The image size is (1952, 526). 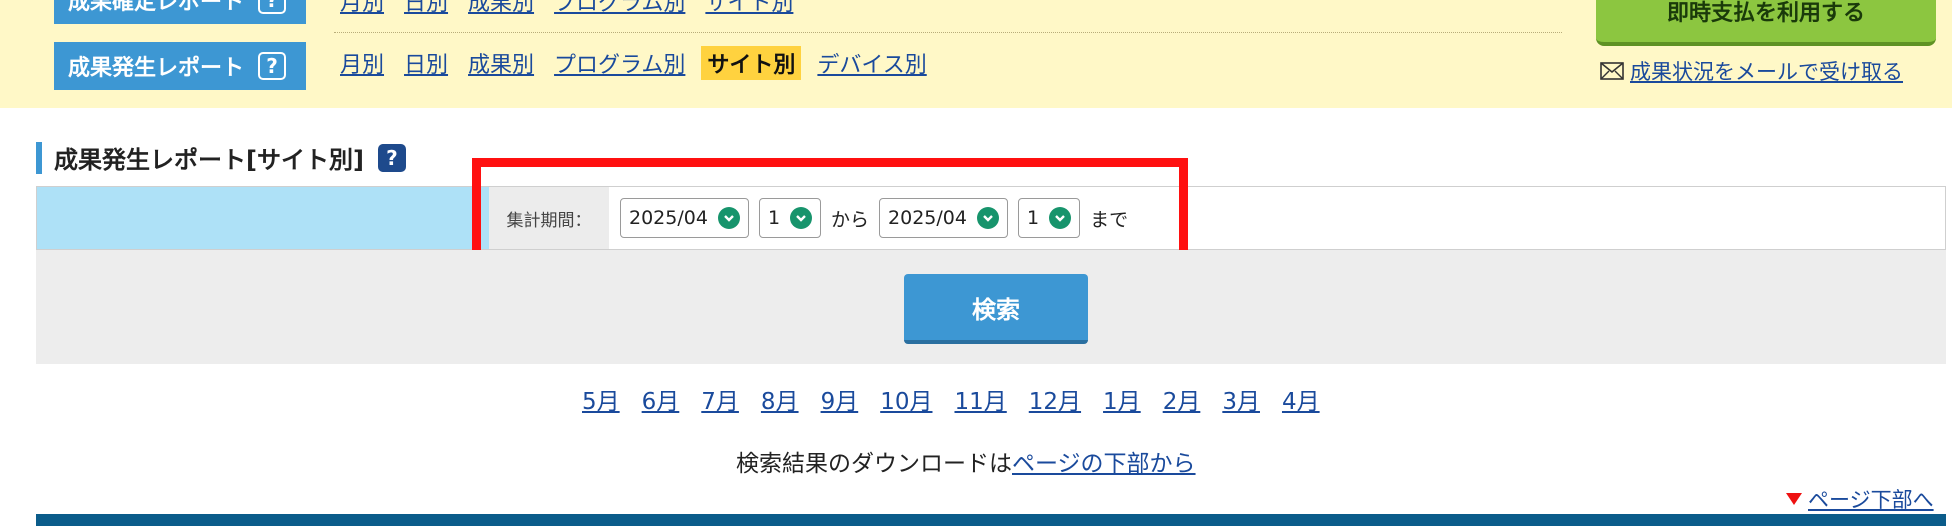 I want to click on tab-confirmed-result: 成果別, so click(x=501, y=9).